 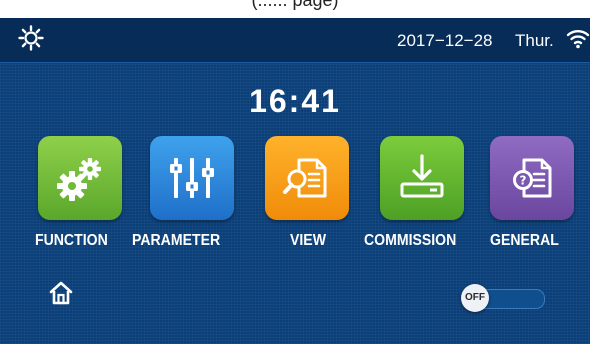 I want to click on parameter-button, so click(x=193, y=178).